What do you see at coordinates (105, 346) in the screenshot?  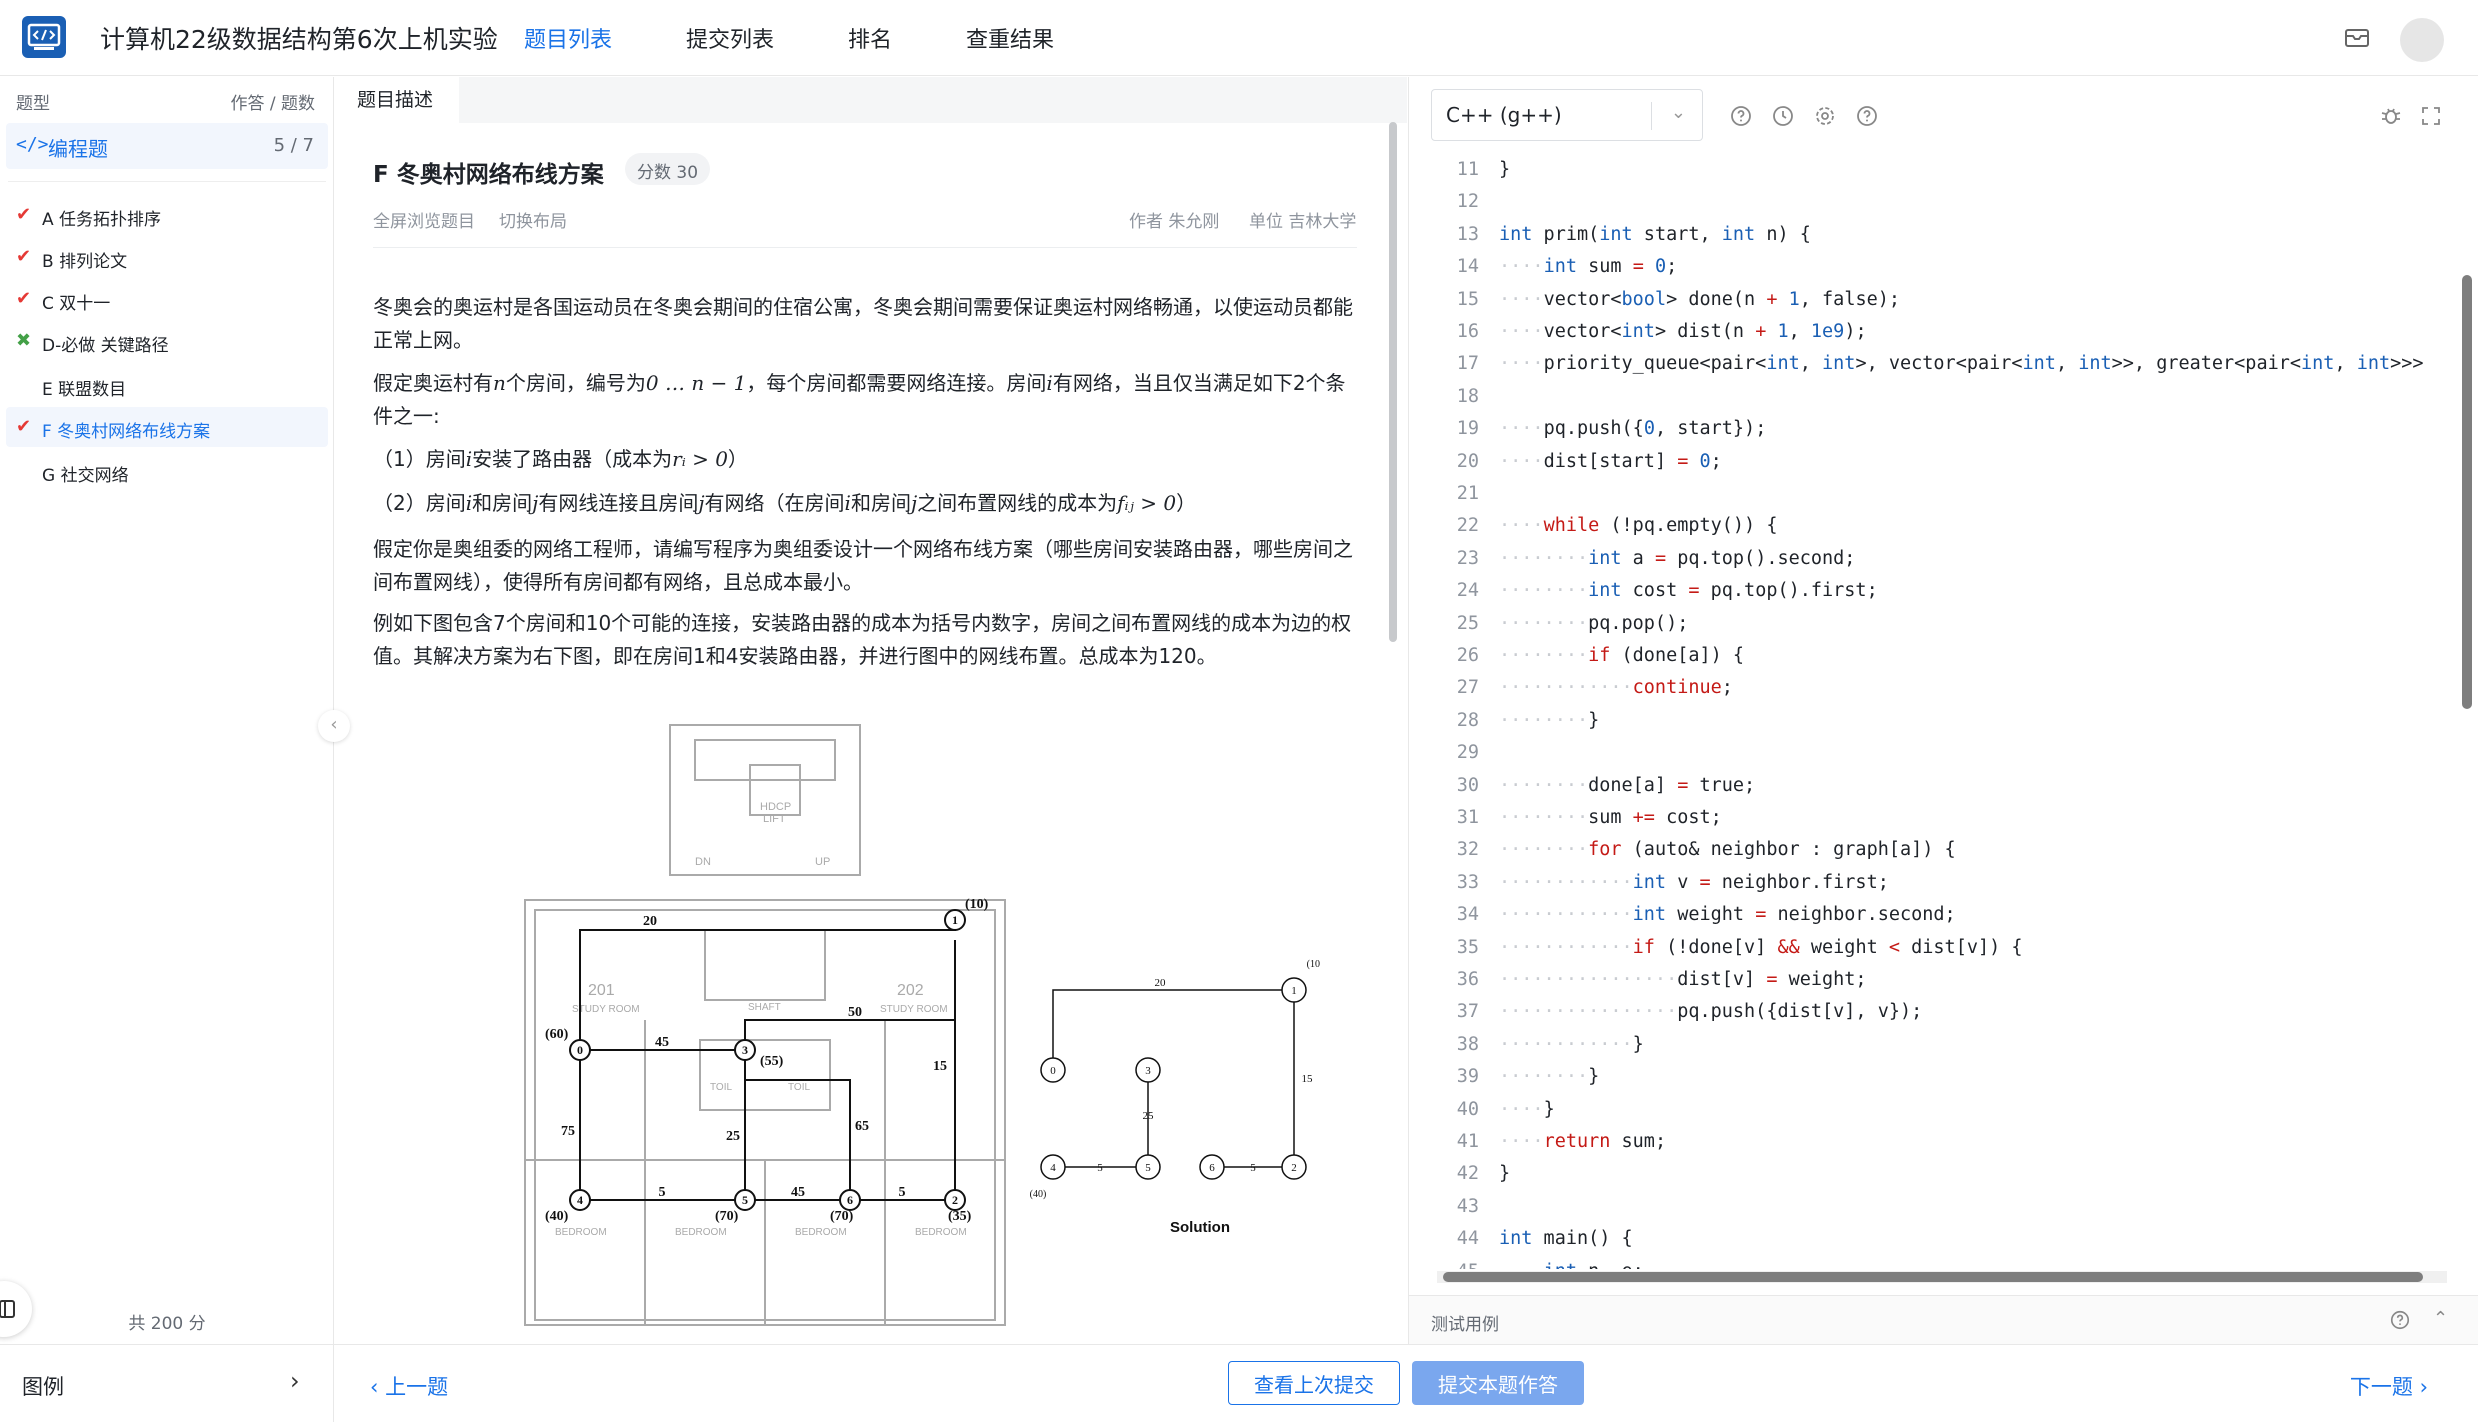 I see `problem-label: D-必做 关键路径` at bounding box center [105, 346].